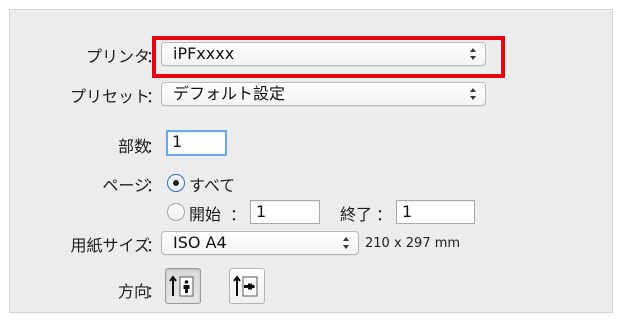 Image resolution: width=622 pixels, height=322 pixels. What do you see at coordinates (154, 96) in the screenshot?
I see `preset-colon: ：` at bounding box center [154, 96].